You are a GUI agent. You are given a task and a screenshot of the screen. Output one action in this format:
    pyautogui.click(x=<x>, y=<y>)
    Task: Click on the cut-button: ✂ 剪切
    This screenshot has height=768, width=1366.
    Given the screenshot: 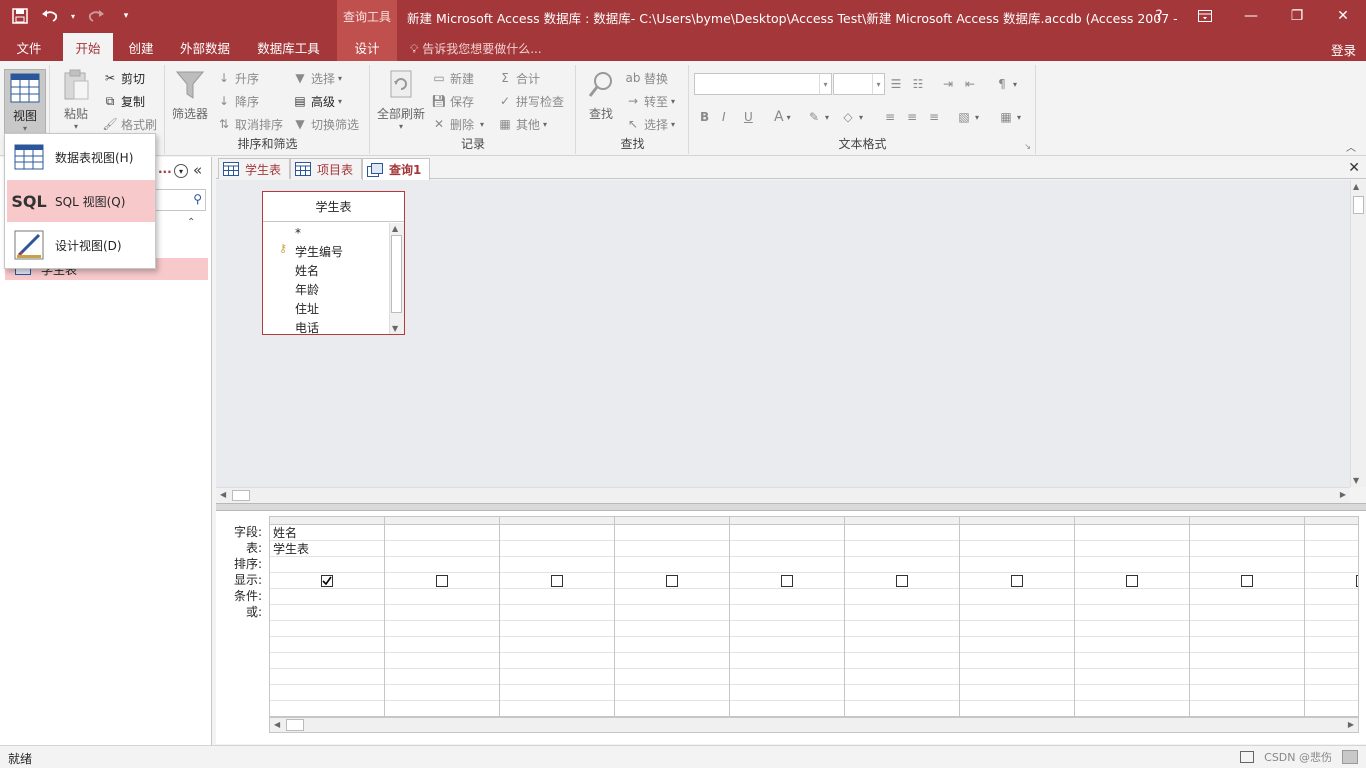 What is the action you would take?
    pyautogui.click(x=123, y=78)
    